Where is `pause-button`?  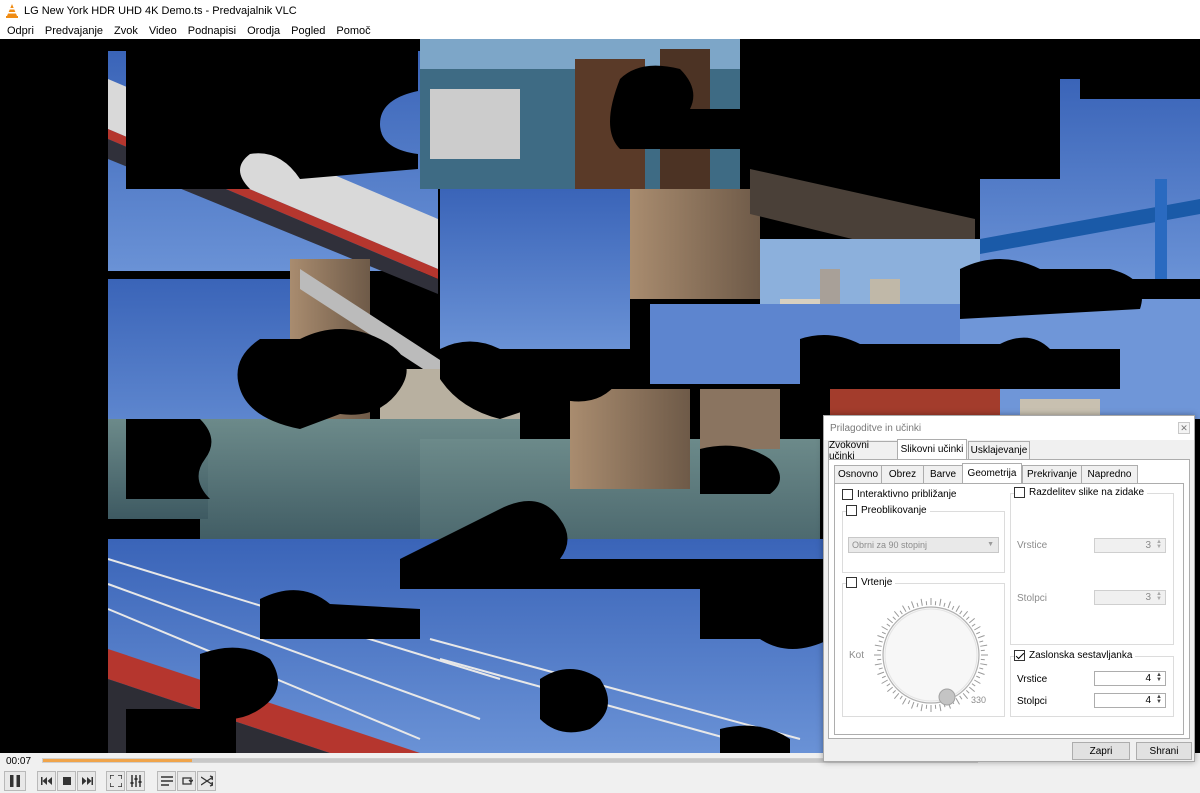
pause-button is located at coordinates (15, 781).